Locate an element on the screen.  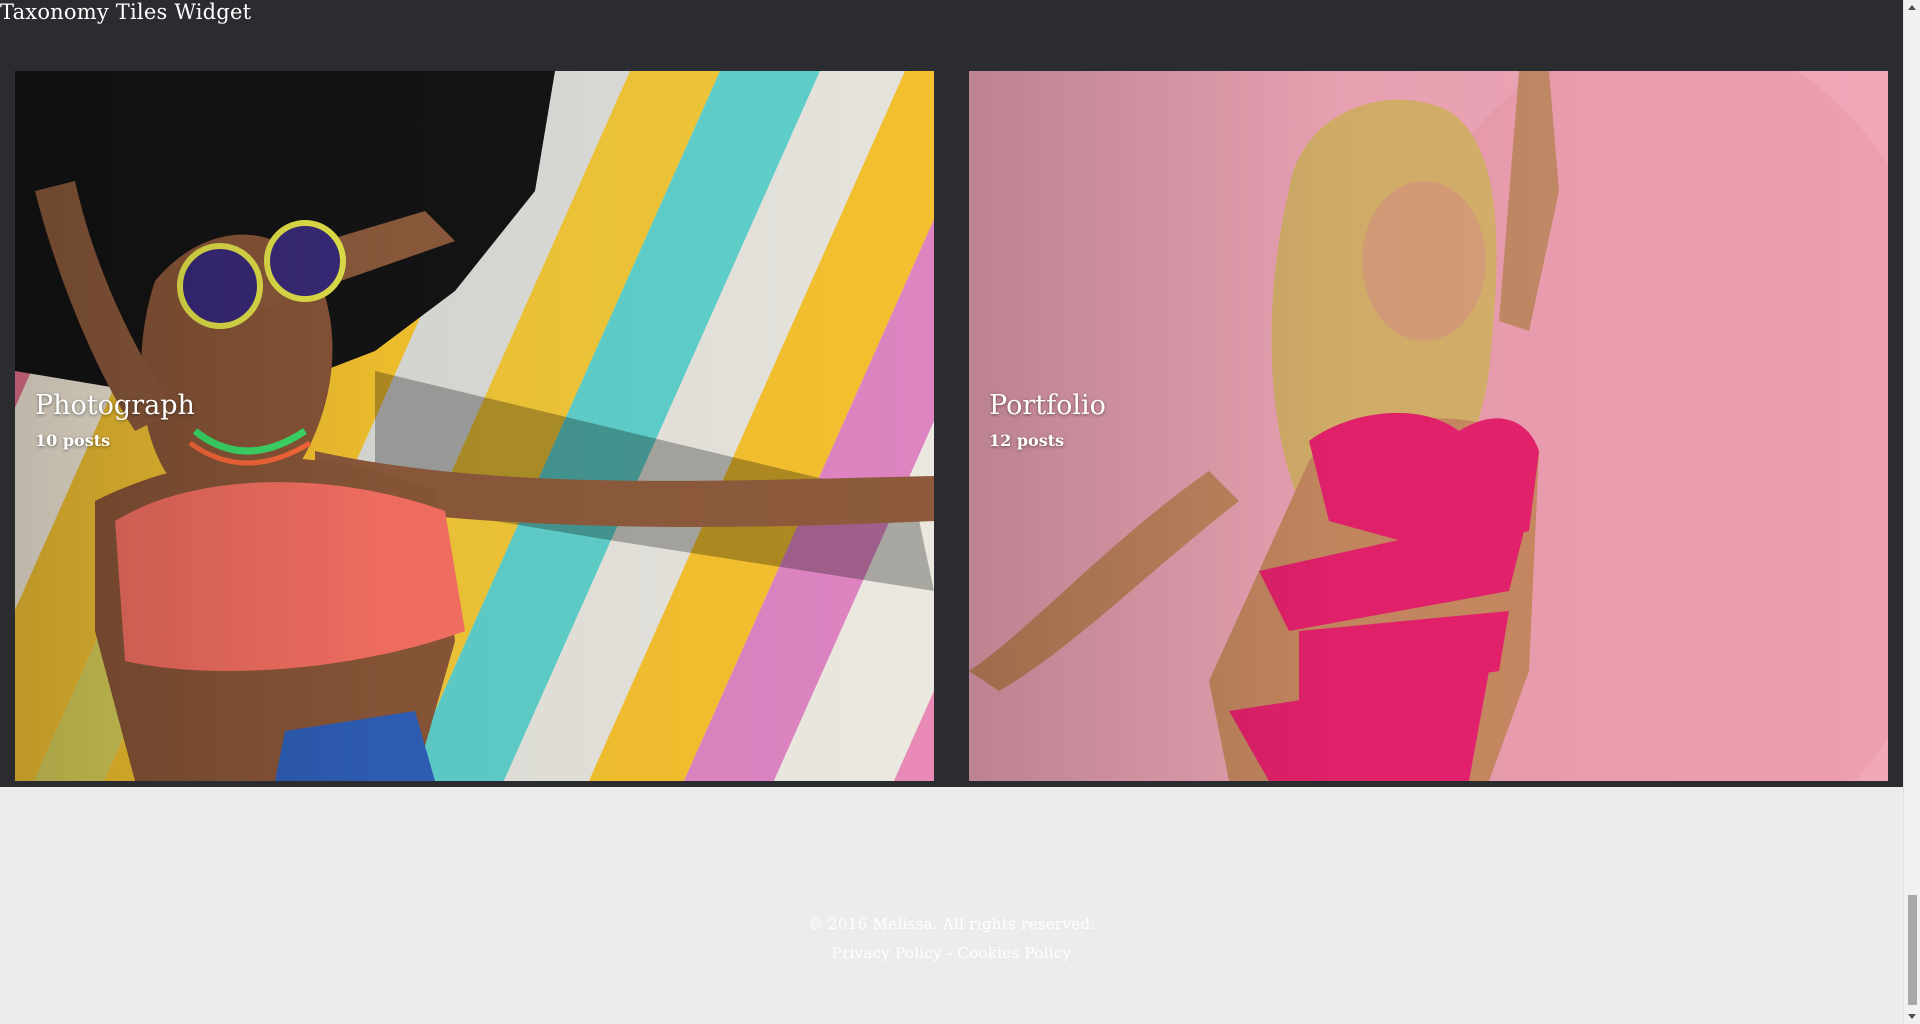
scrollbar-thumb is located at coordinates (1912, 950).